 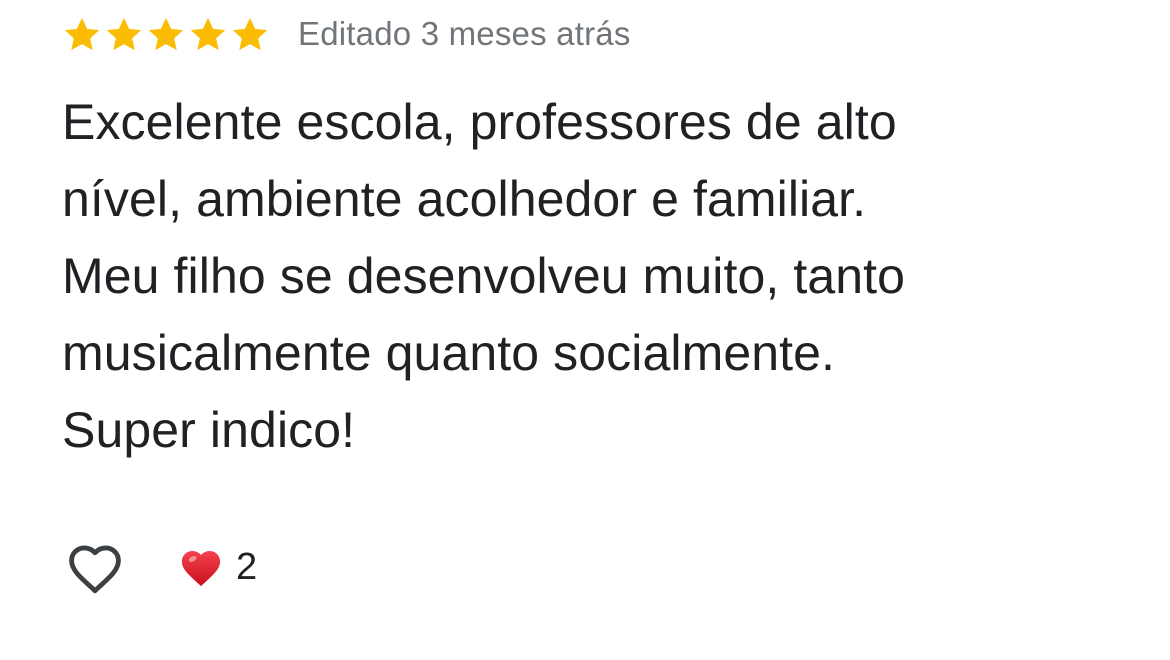 What do you see at coordinates (95, 569) in the screenshot?
I see `heart-outline-icon` at bounding box center [95, 569].